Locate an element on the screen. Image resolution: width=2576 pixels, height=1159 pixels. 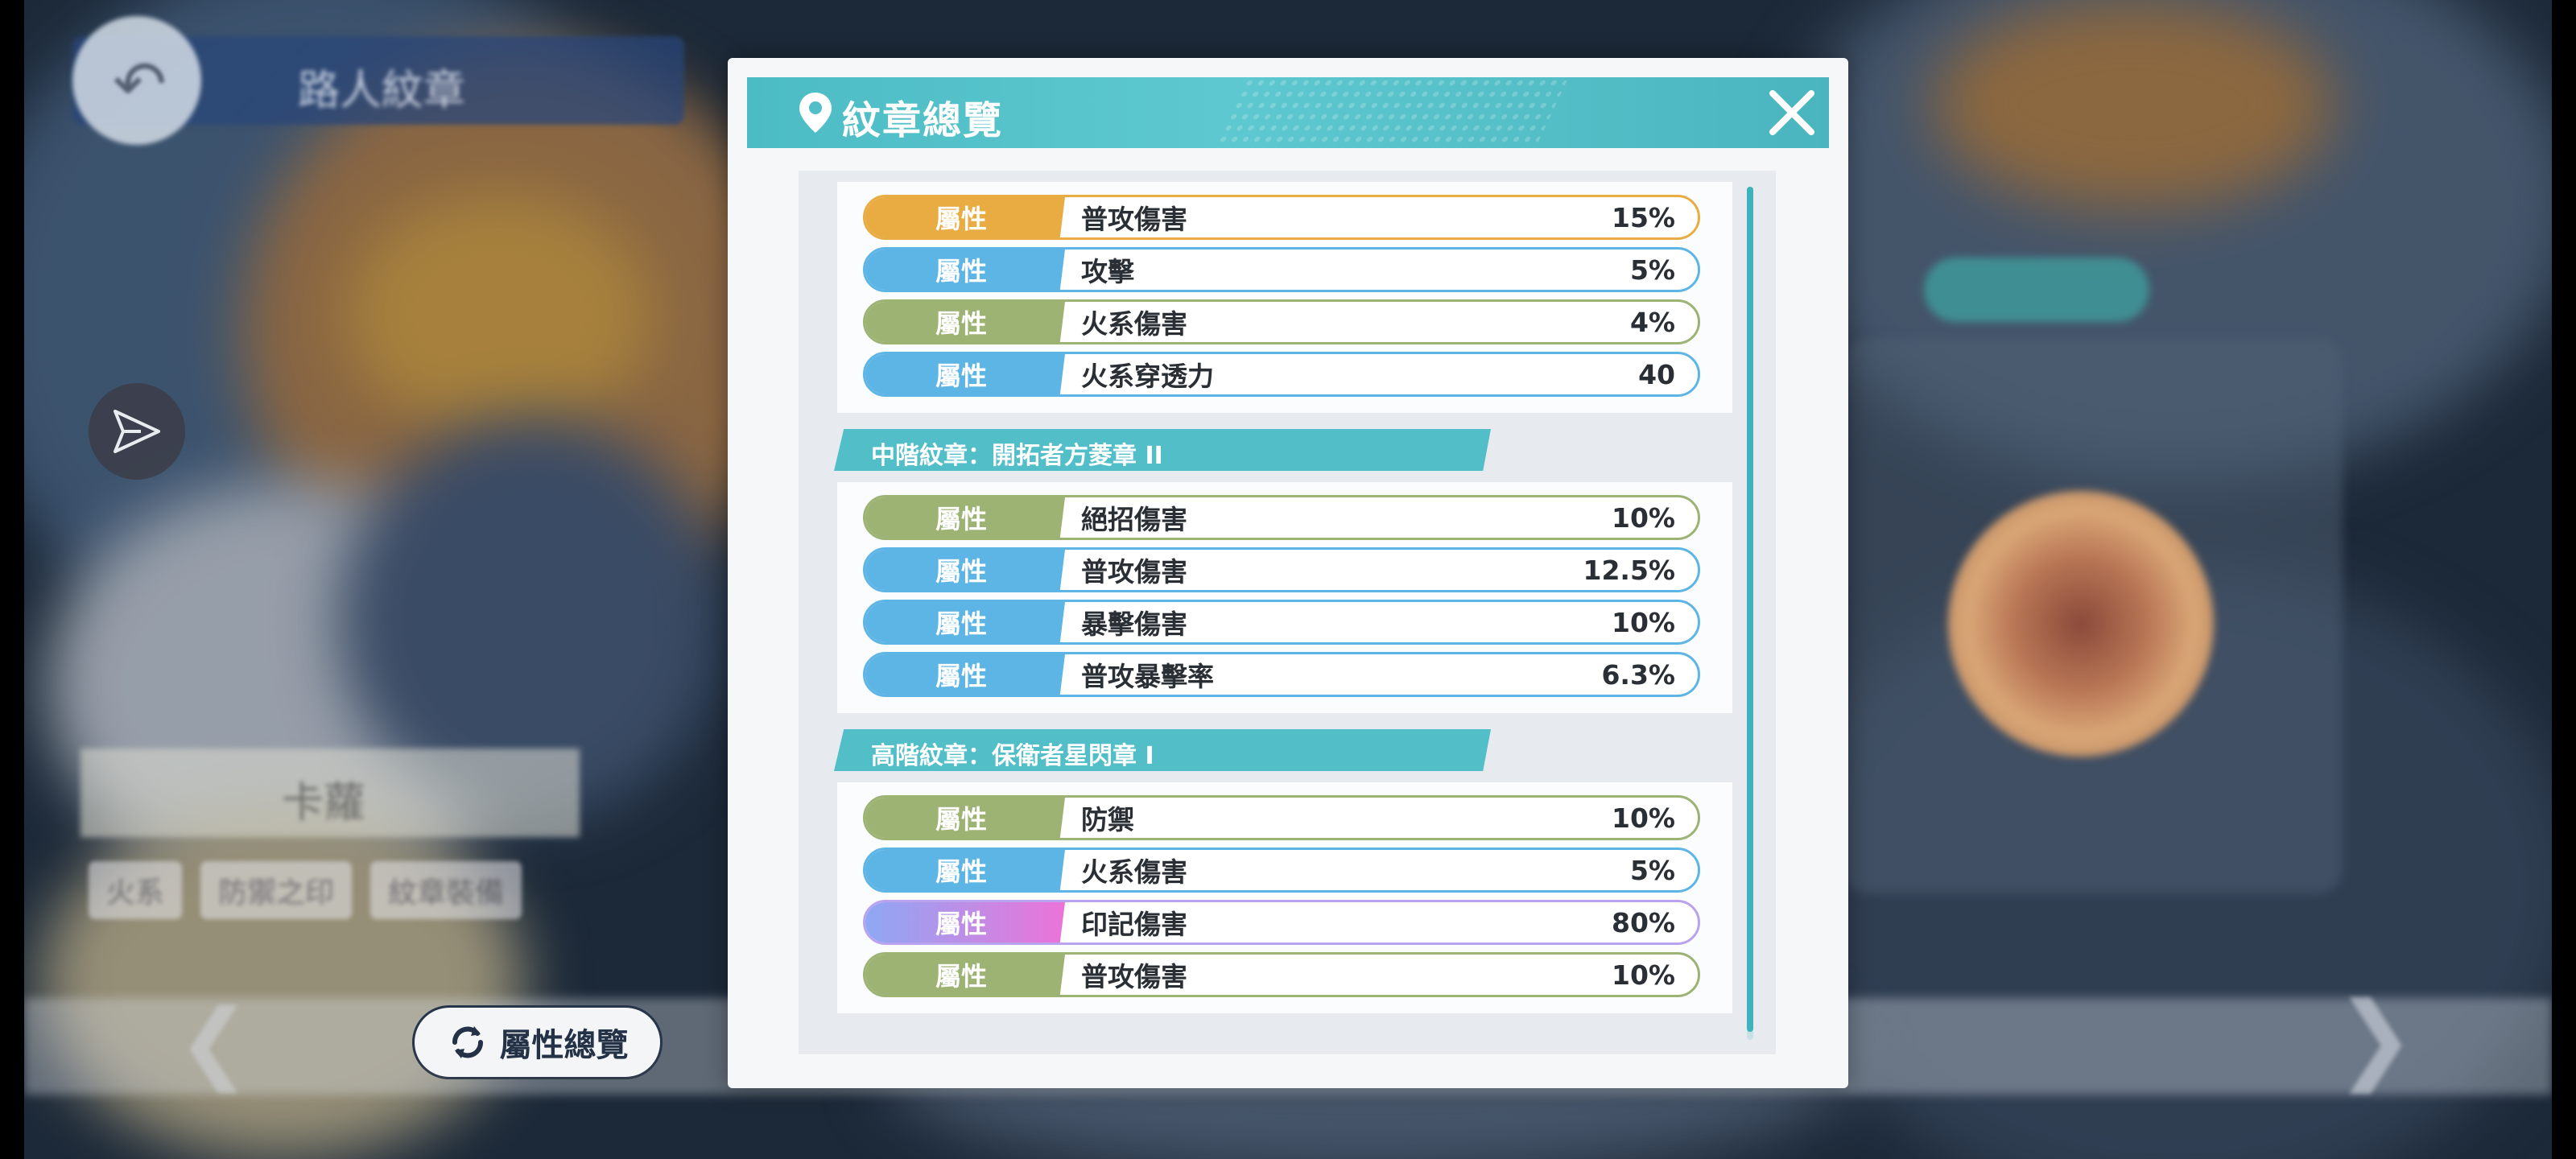
tag-pill: 紋章裝備 is located at coordinates (446, 890).